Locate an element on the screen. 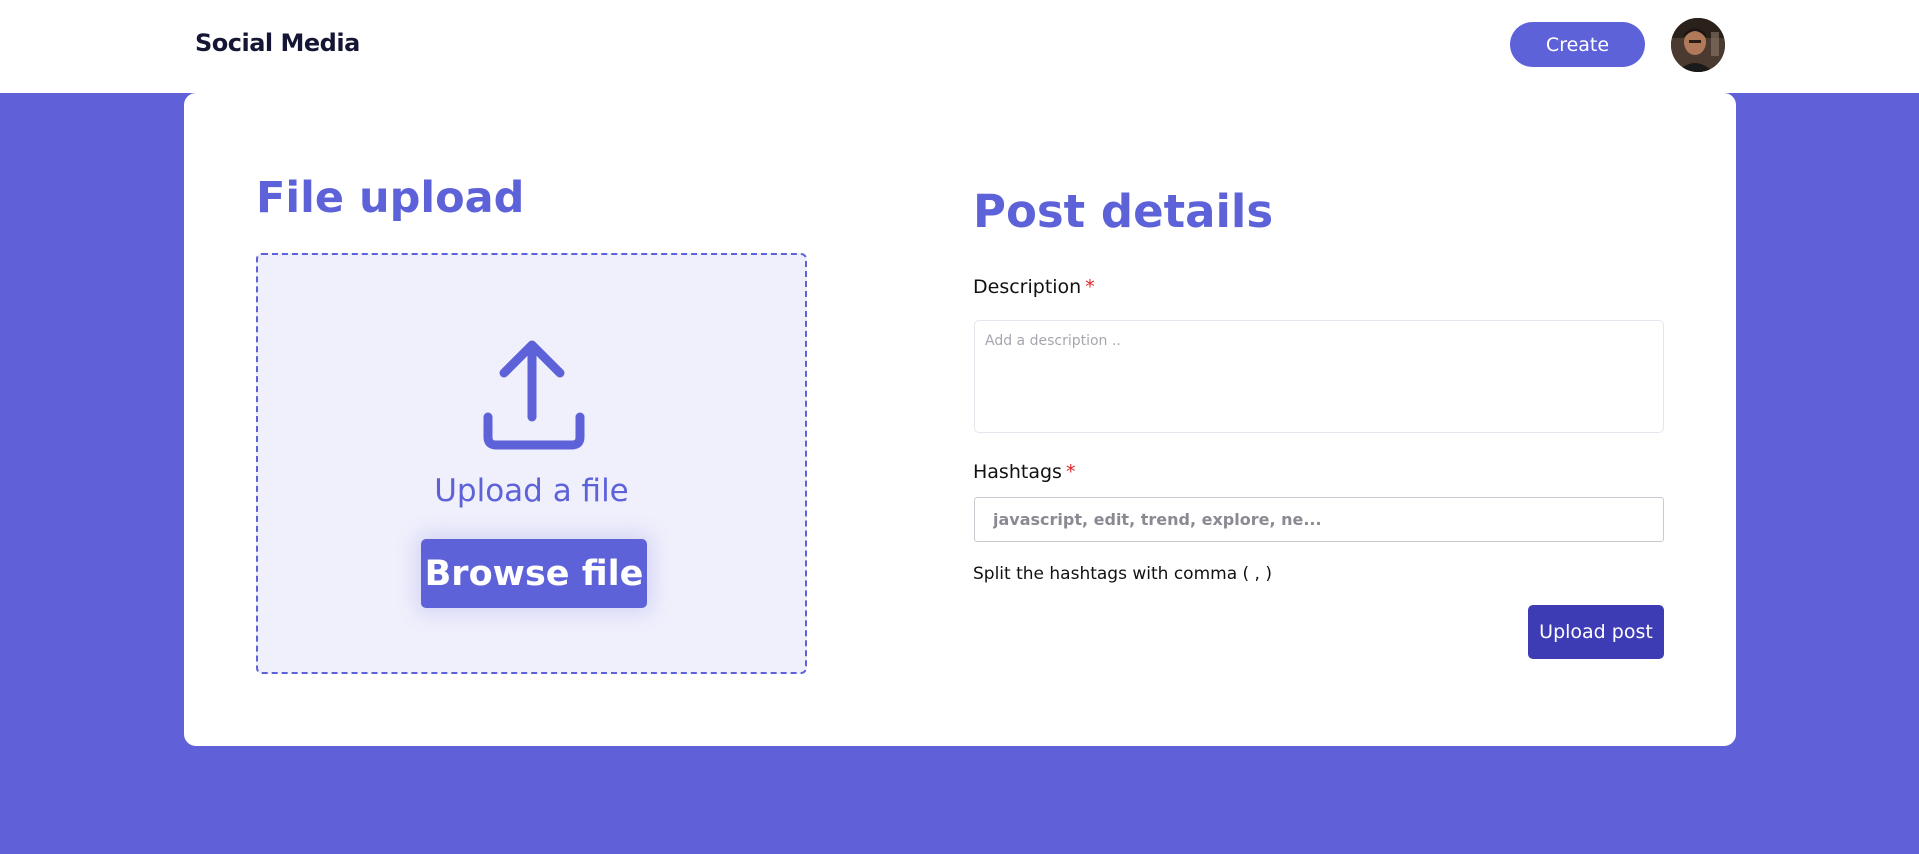 This screenshot has width=1919, height=854. upload-a-file-text: Upload a file is located at coordinates (531, 491).